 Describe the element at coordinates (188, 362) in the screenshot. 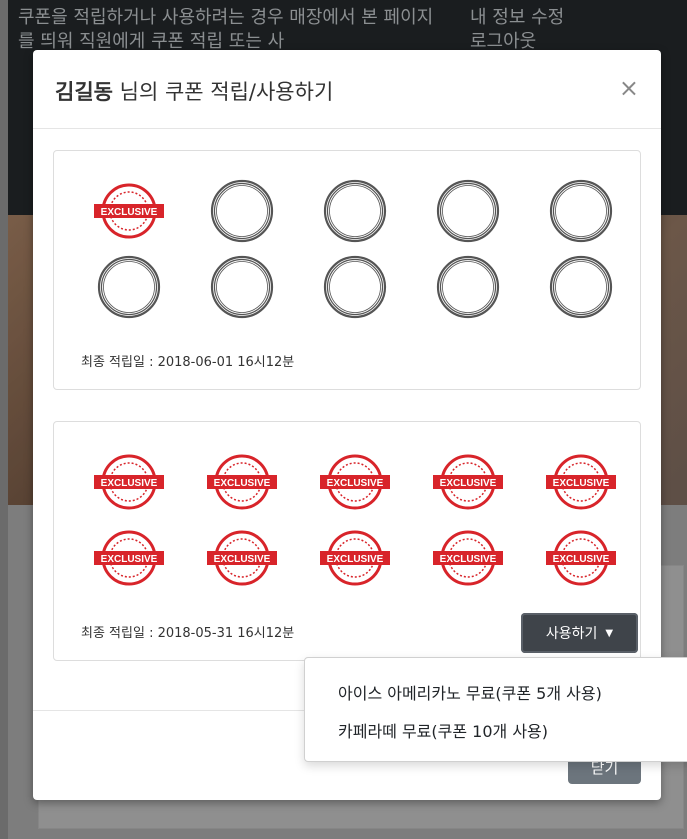

I see `last-stamp-date: 최종 적립일 : 2018-06-01 16시12분` at that location.